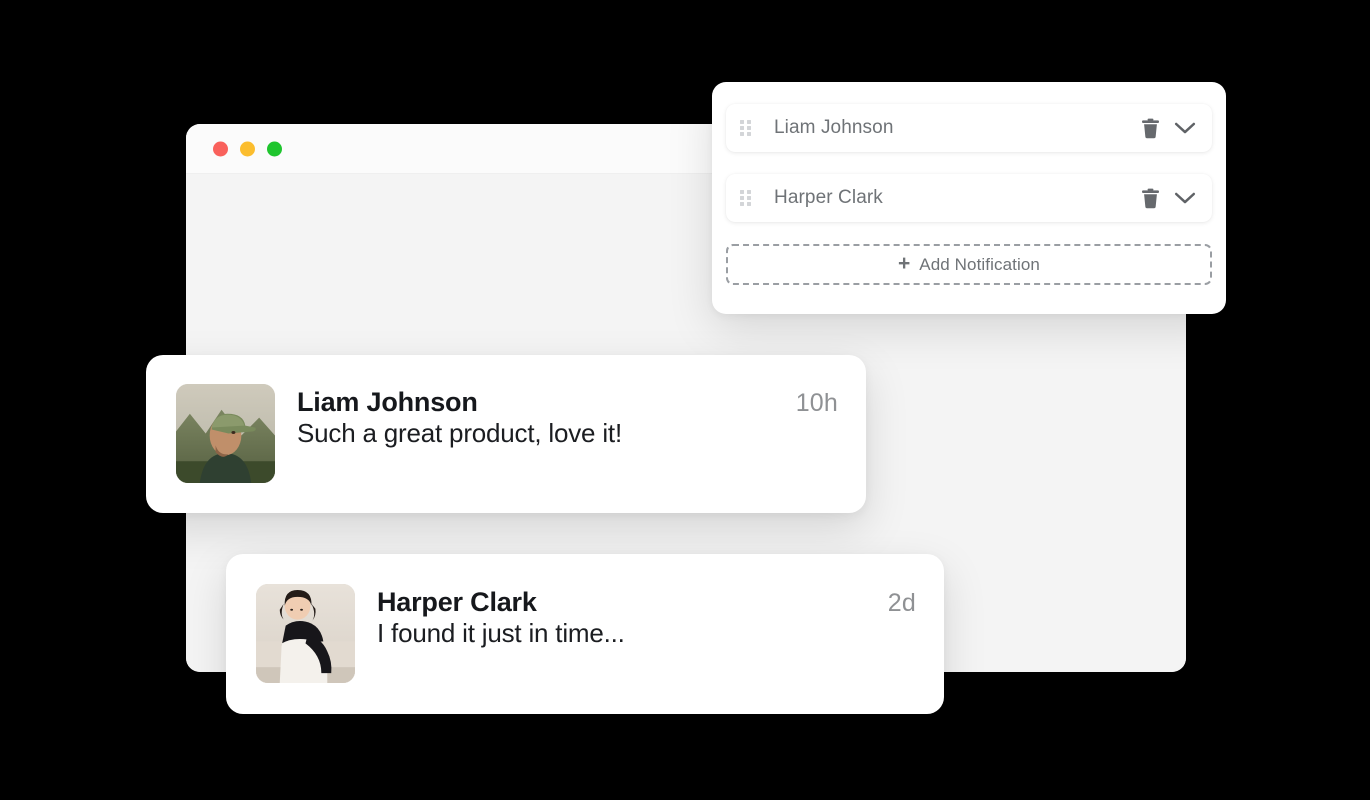  I want to click on add-notification-label: Add Notification, so click(979, 264).